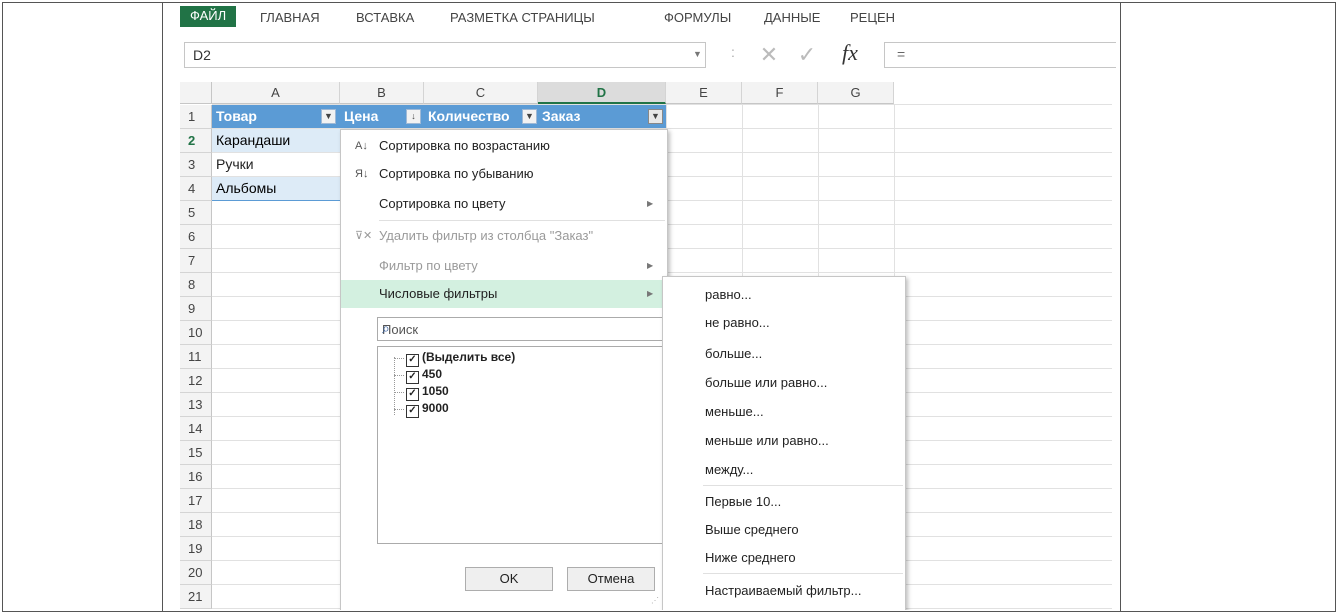 Image resolution: width=1340 pixels, height=616 pixels. I want to click on number-filters-item: Числовые фильтры ▶, so click(504, 294).